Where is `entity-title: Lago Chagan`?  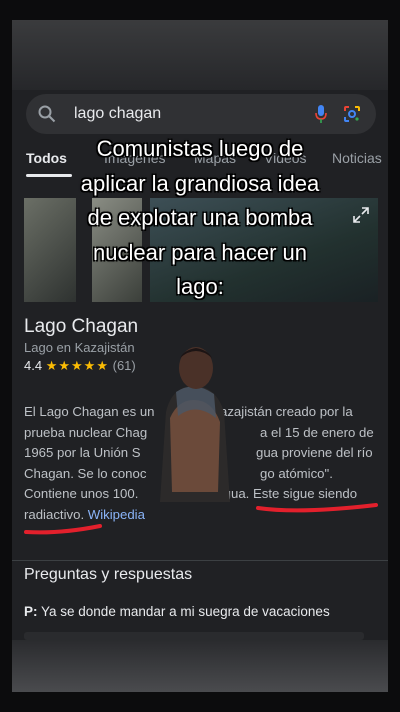 entity-title: Lago Chagan is located at coordinates (81, 326).